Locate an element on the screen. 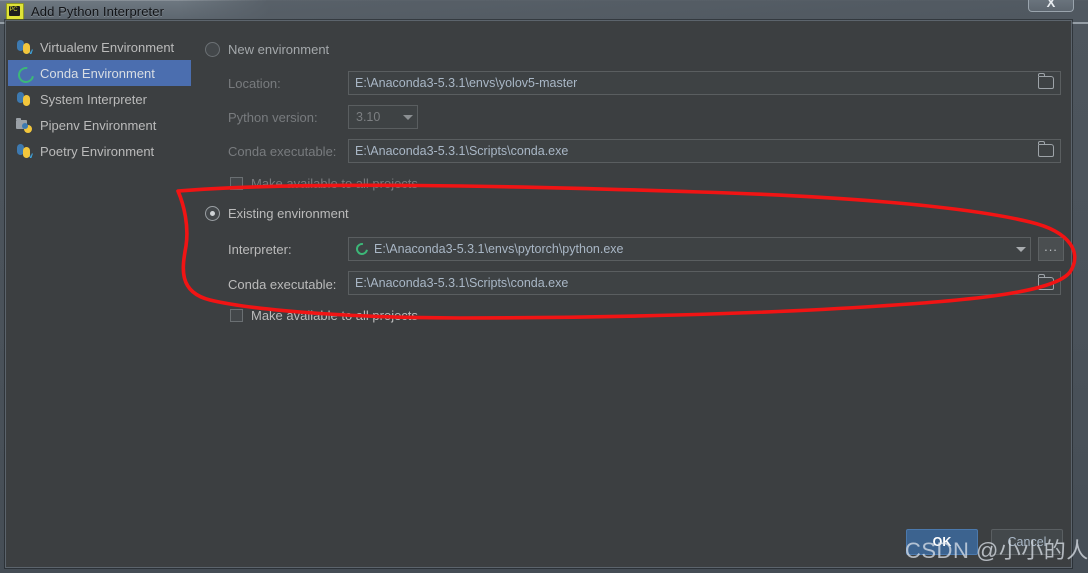 The width and height of the screenshot is (1088, 573). existing-conda-executable-value: E:\Anaconda3-5.3.1\Scripts\conda.exe is located at coordinates (462, 283).